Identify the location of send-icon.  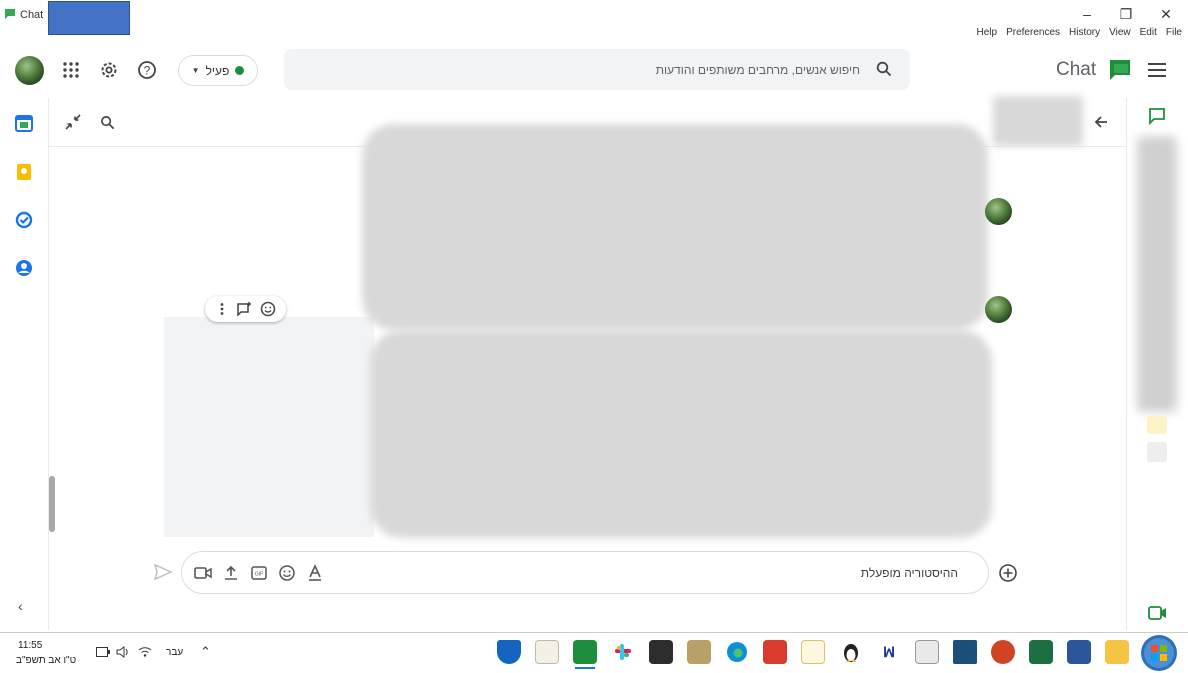
(163, 572).